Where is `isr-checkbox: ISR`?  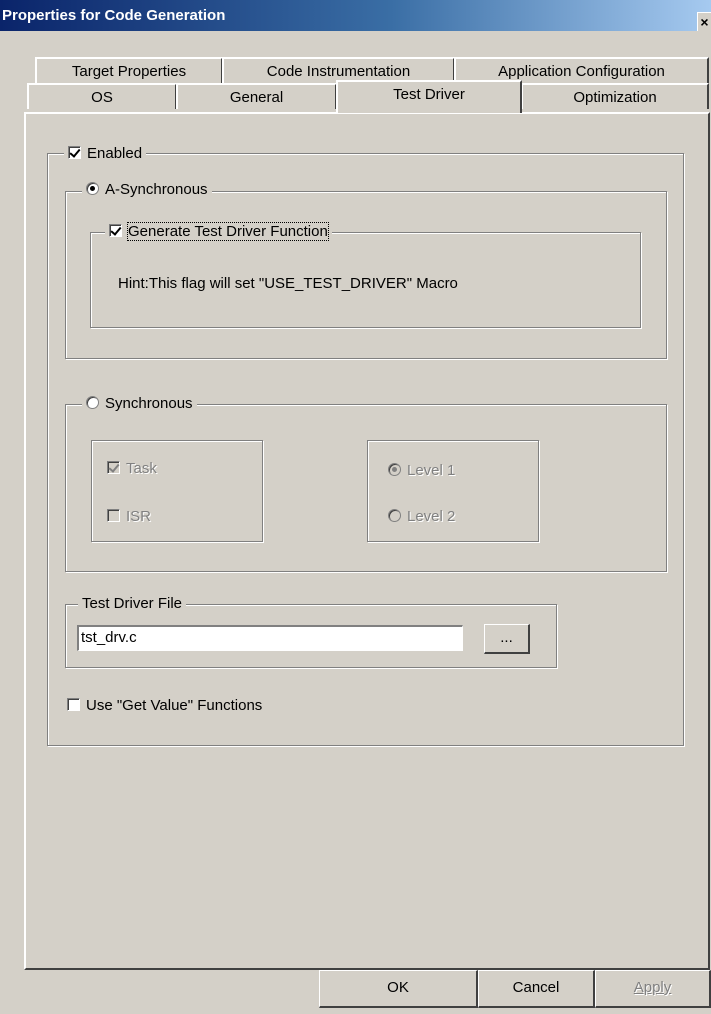
isr-checkbox: ISR is located at coordinates (129, 517).